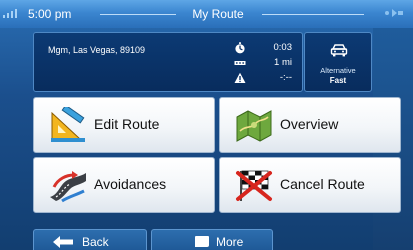 Image resolution: width=413 pixels, height=250 pixels. I want to click on cancel-route-button: Cancel Route, so click(310, 185).